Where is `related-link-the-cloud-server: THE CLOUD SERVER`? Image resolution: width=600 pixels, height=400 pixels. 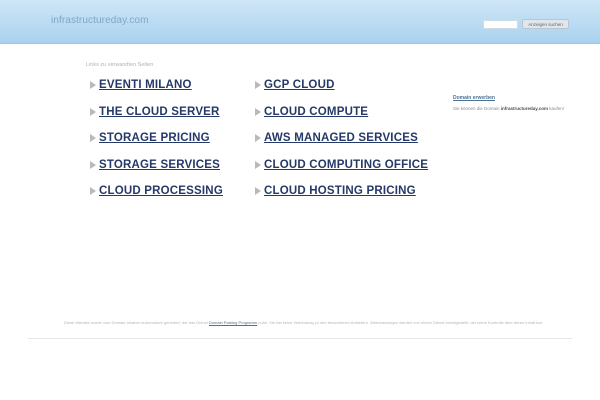 related-link-the-cloud-server: THE CLOUD SERVER is located at coordinates (155, 112).